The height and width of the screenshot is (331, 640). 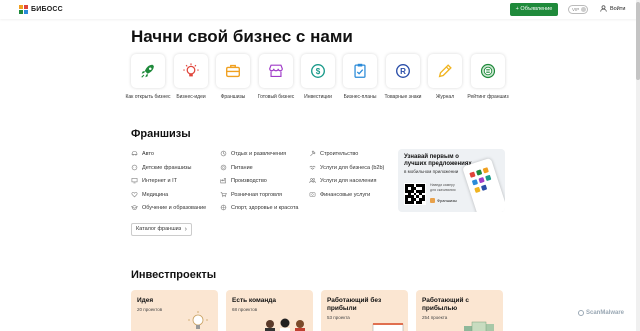 What do you see at coordinates (154, 180) in the screenshot?
I see `franchise-category-link: Интернет и IT` at bounding box center [154, 180].